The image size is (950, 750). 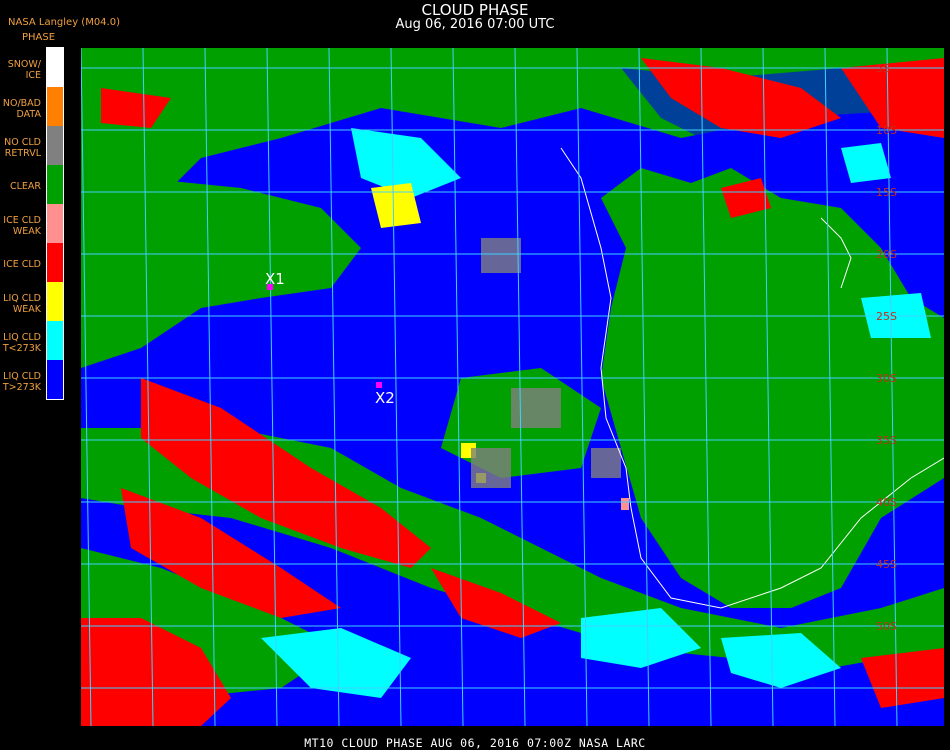 I want to click on legend-swatch-no-bad-data, so click(x=55, y=106).